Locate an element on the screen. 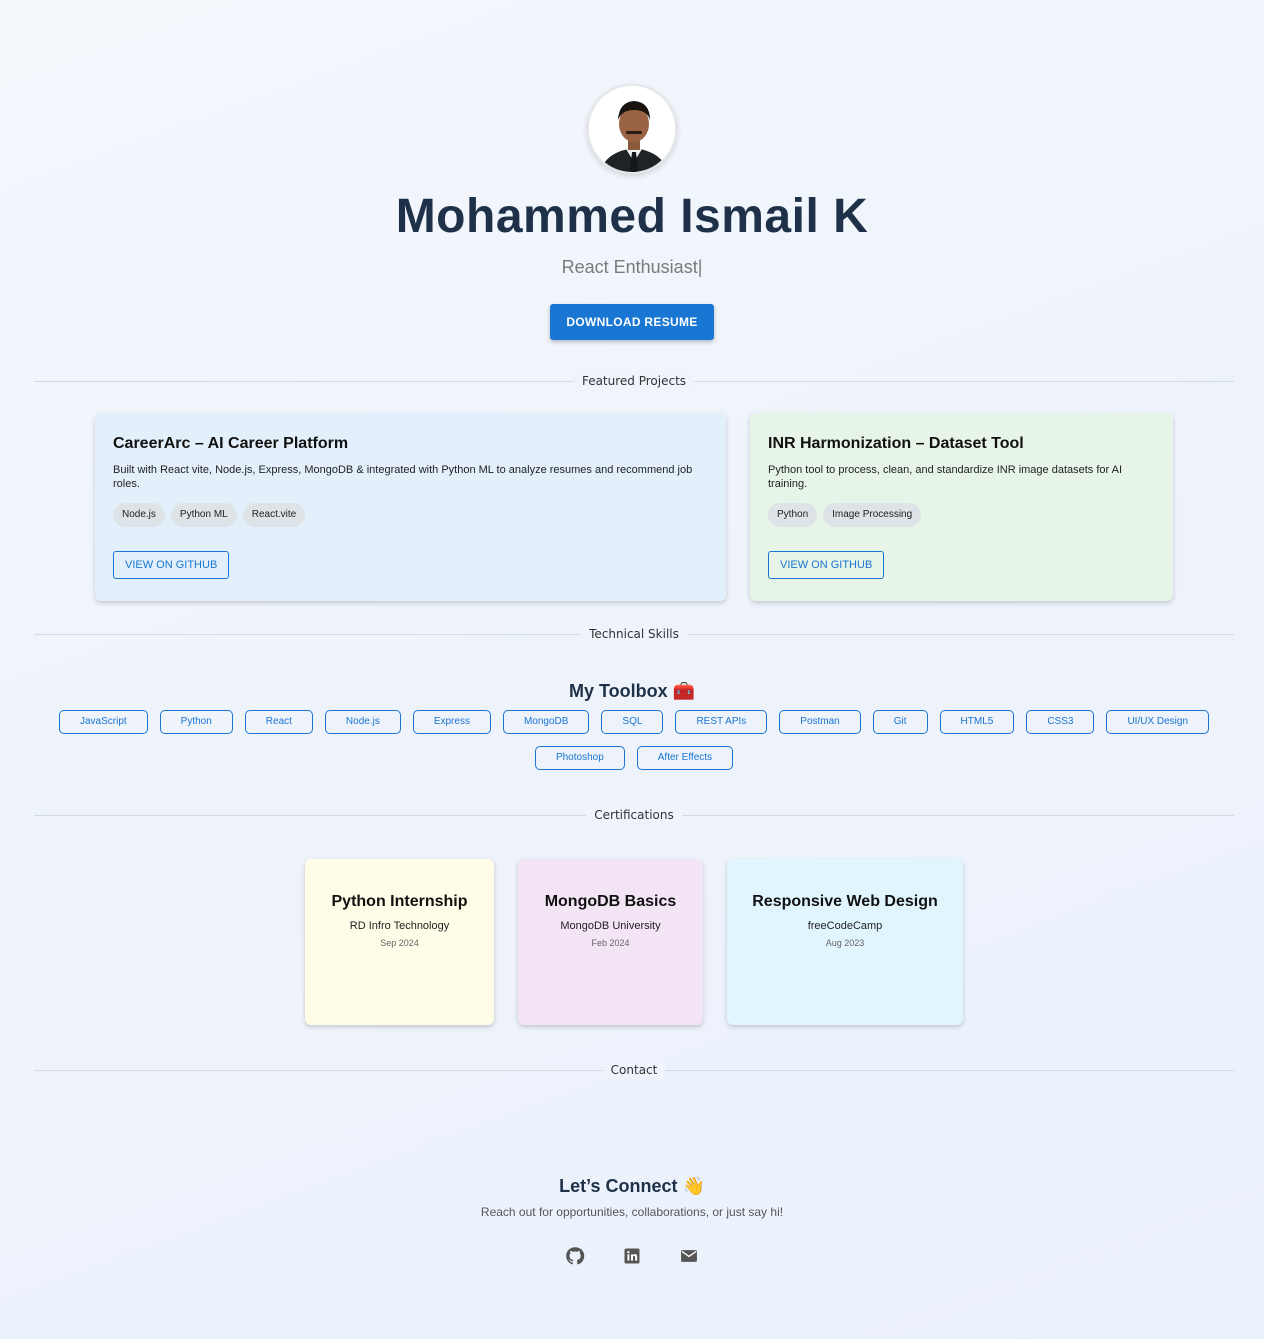  certification-date: Sep 2024 is located at coordinates (399, 943).